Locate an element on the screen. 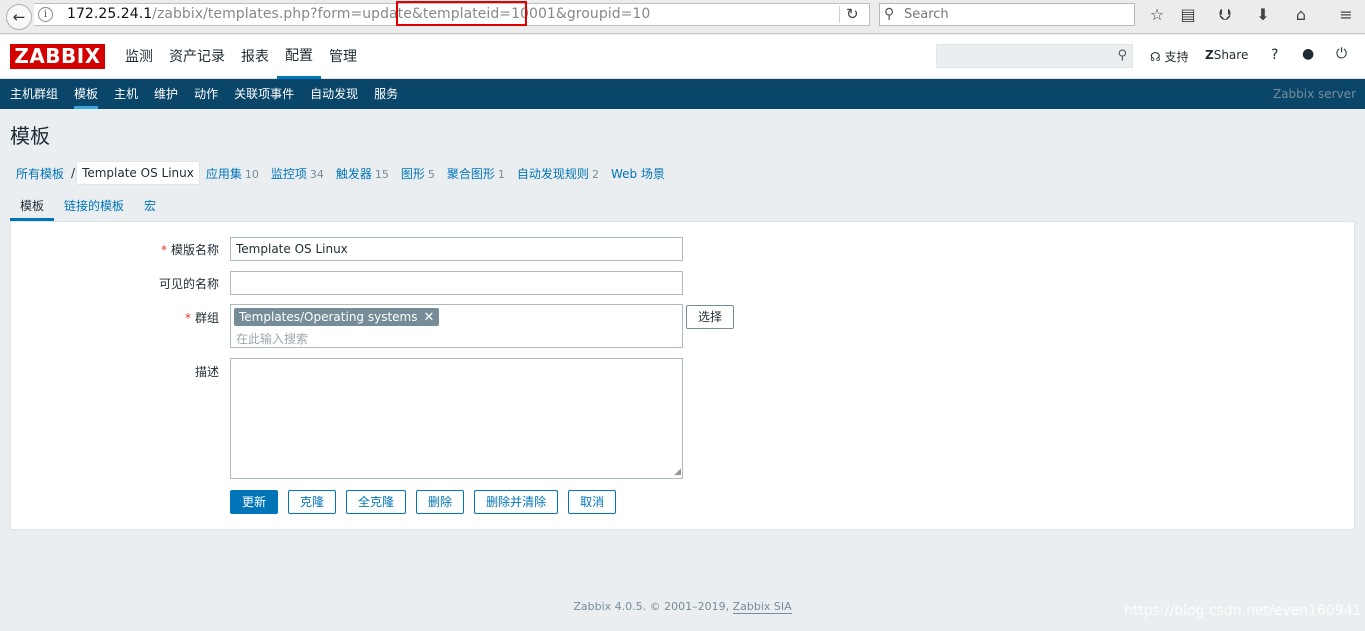 The image size is (1365, 631). template-name-input: Template OS Linux is located at coordinates (456, 249).